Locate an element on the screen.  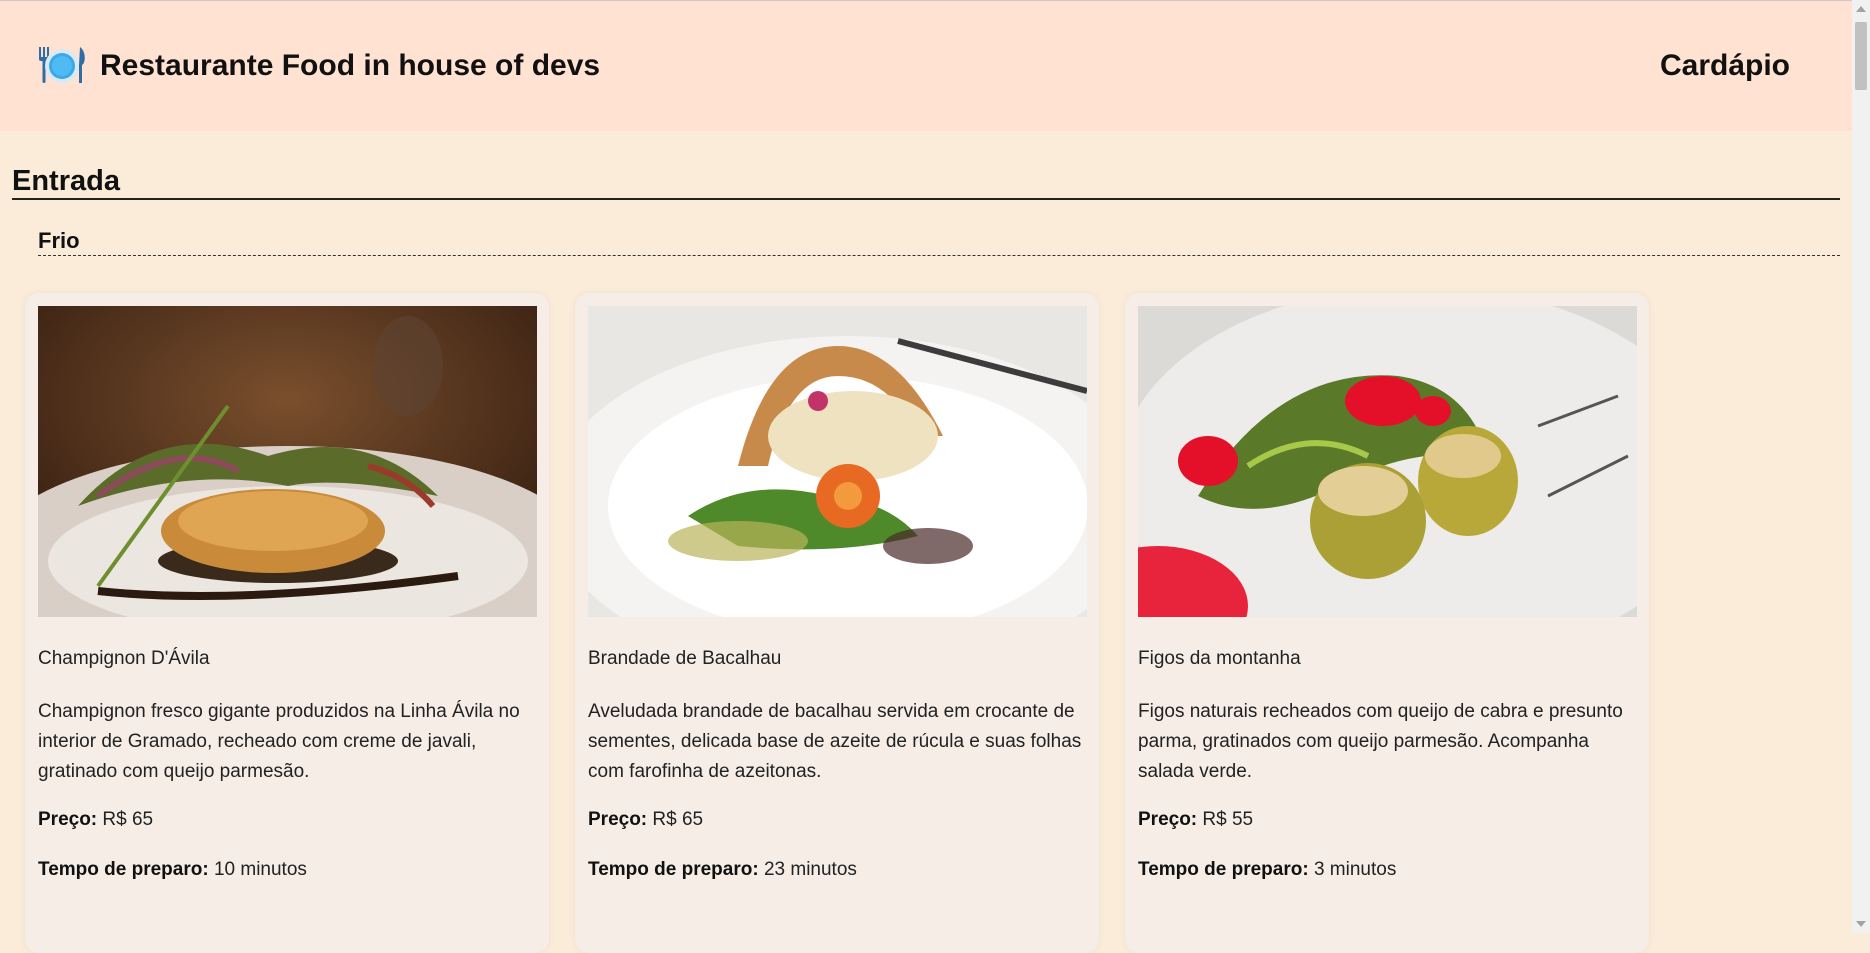
dish-name: Figos da montanha is located at coordinates (1219, 658).